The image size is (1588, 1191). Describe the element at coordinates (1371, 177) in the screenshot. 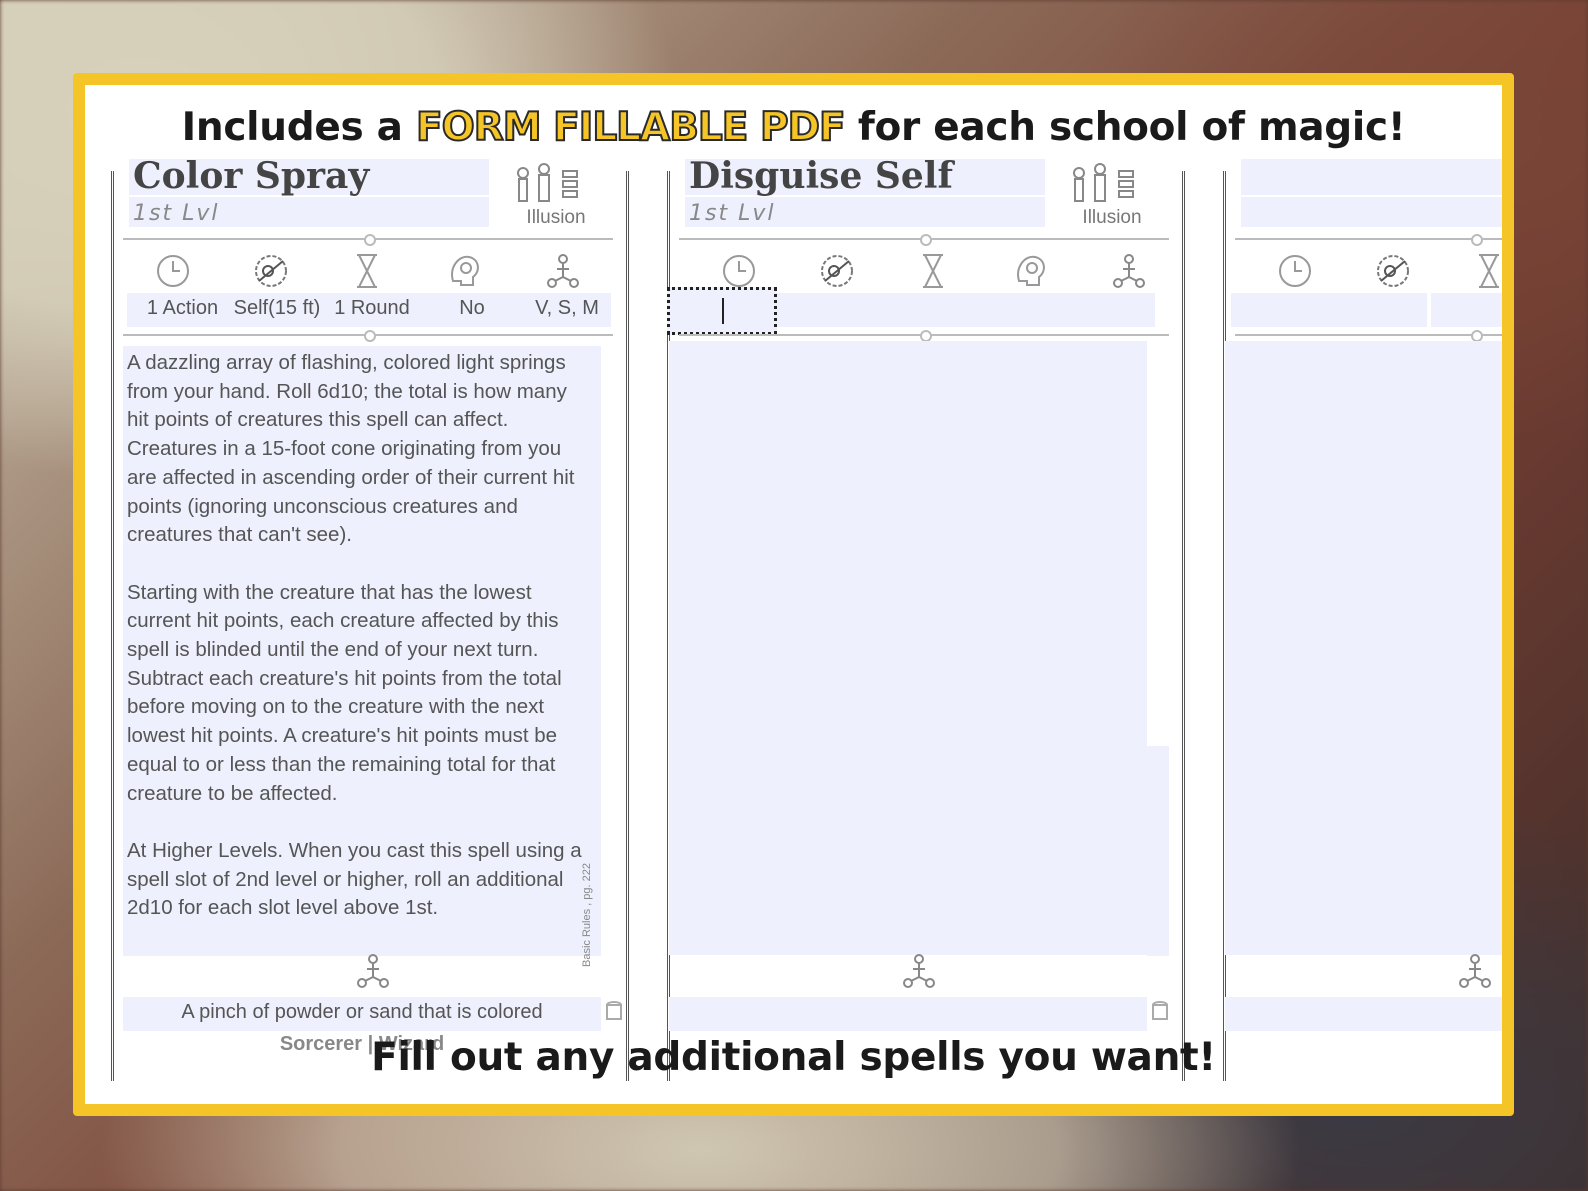

I see `title-field` at that location.